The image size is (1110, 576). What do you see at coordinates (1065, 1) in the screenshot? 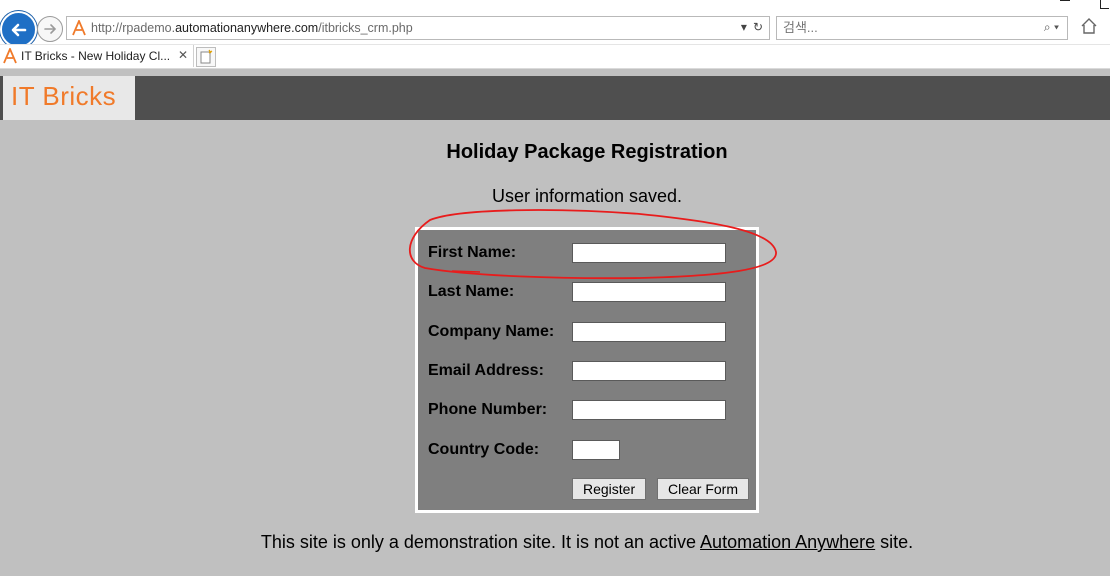
I see `minimize-icon` at bounding box center [1065, 1].